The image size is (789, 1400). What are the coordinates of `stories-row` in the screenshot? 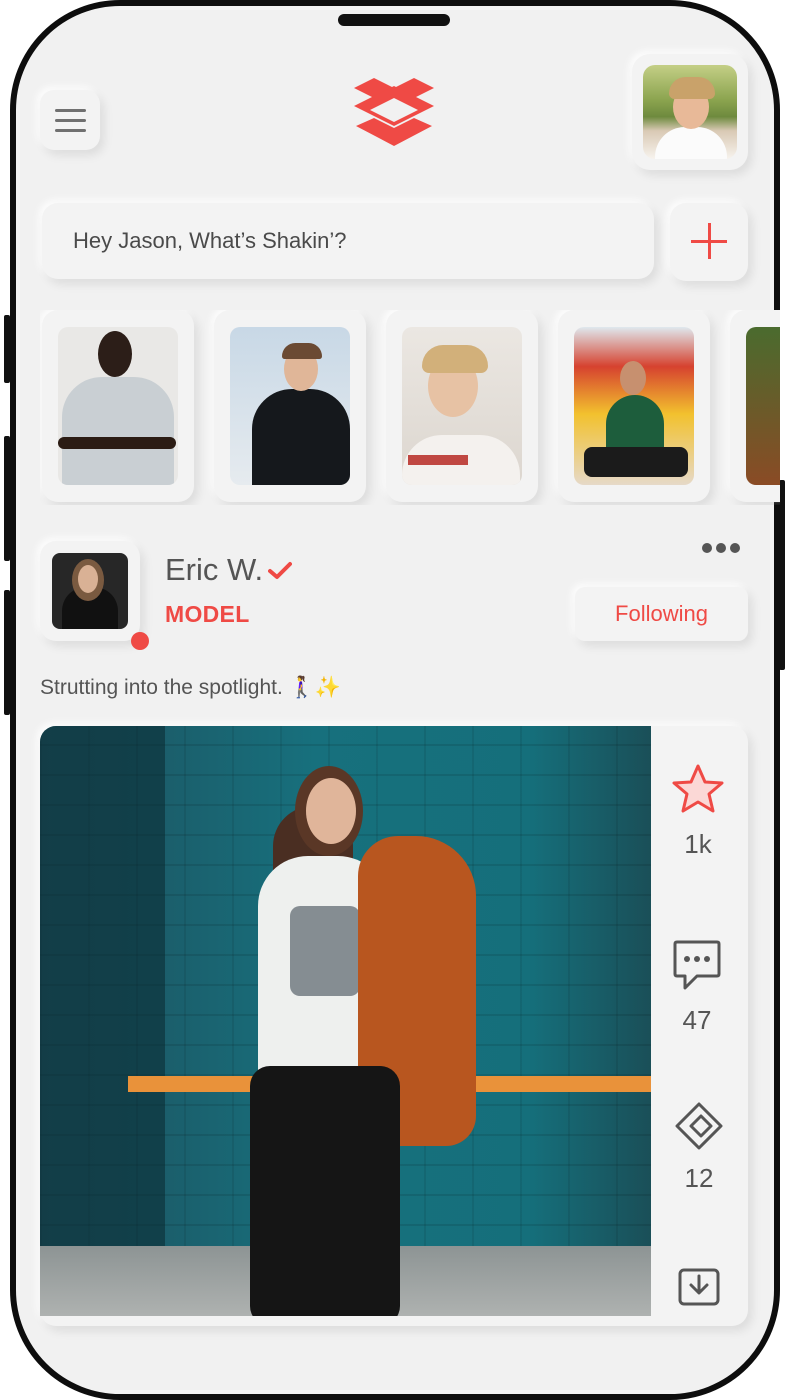 It's located at (410, 407).